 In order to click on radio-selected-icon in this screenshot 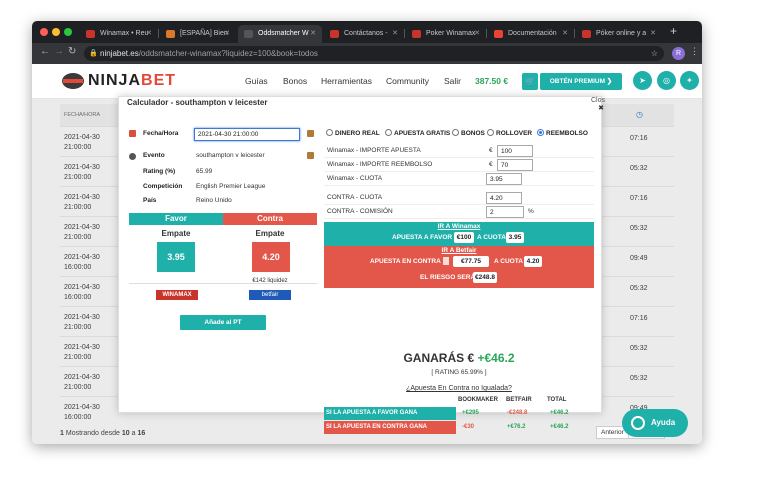, I will do `click(540, 132)`.